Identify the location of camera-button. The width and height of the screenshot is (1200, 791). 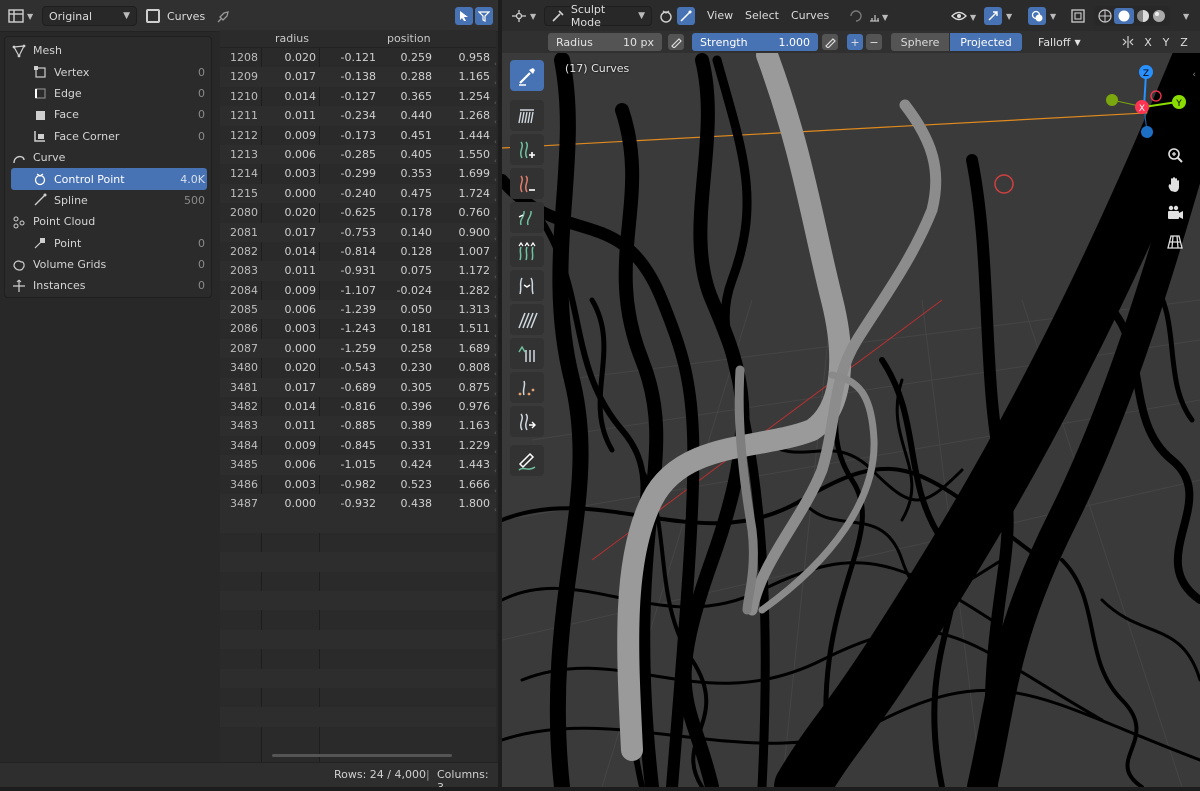
(1175, 213).